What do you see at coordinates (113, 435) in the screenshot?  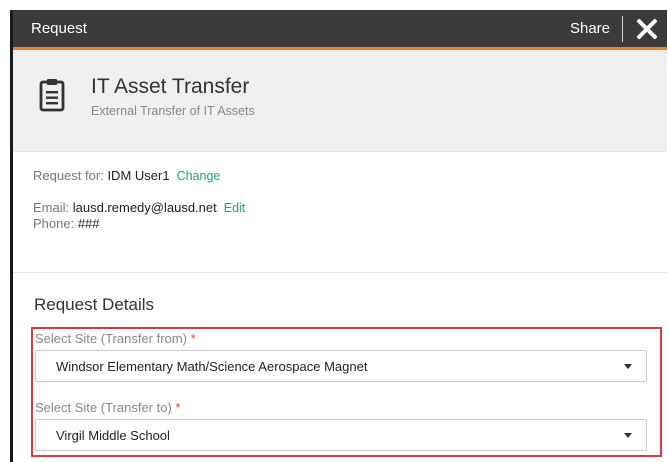 I see `transfer-to-value: Virgil Middle School` at bounding box center [113, 435].